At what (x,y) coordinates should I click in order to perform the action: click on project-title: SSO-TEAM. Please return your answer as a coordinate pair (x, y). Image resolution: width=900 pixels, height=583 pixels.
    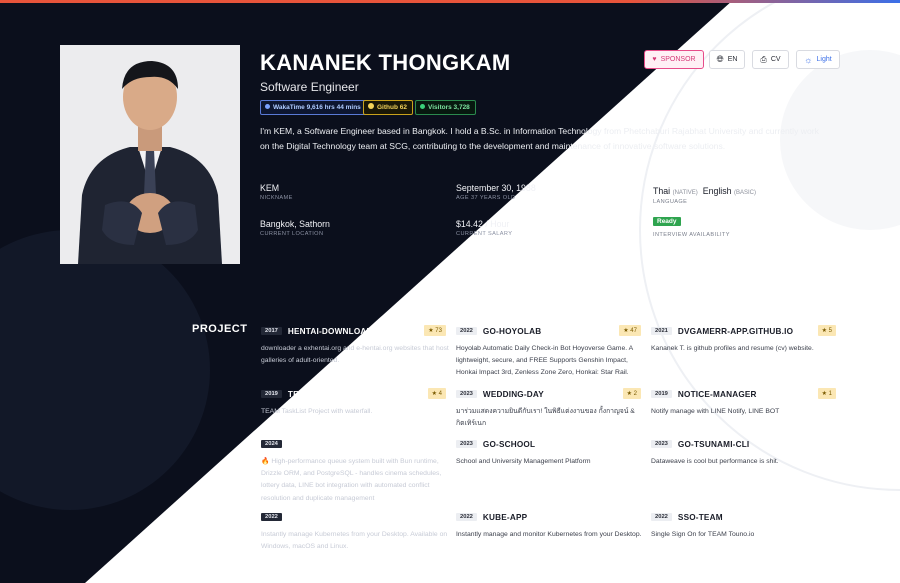
    Looking at the image, I should click on (700, 517).